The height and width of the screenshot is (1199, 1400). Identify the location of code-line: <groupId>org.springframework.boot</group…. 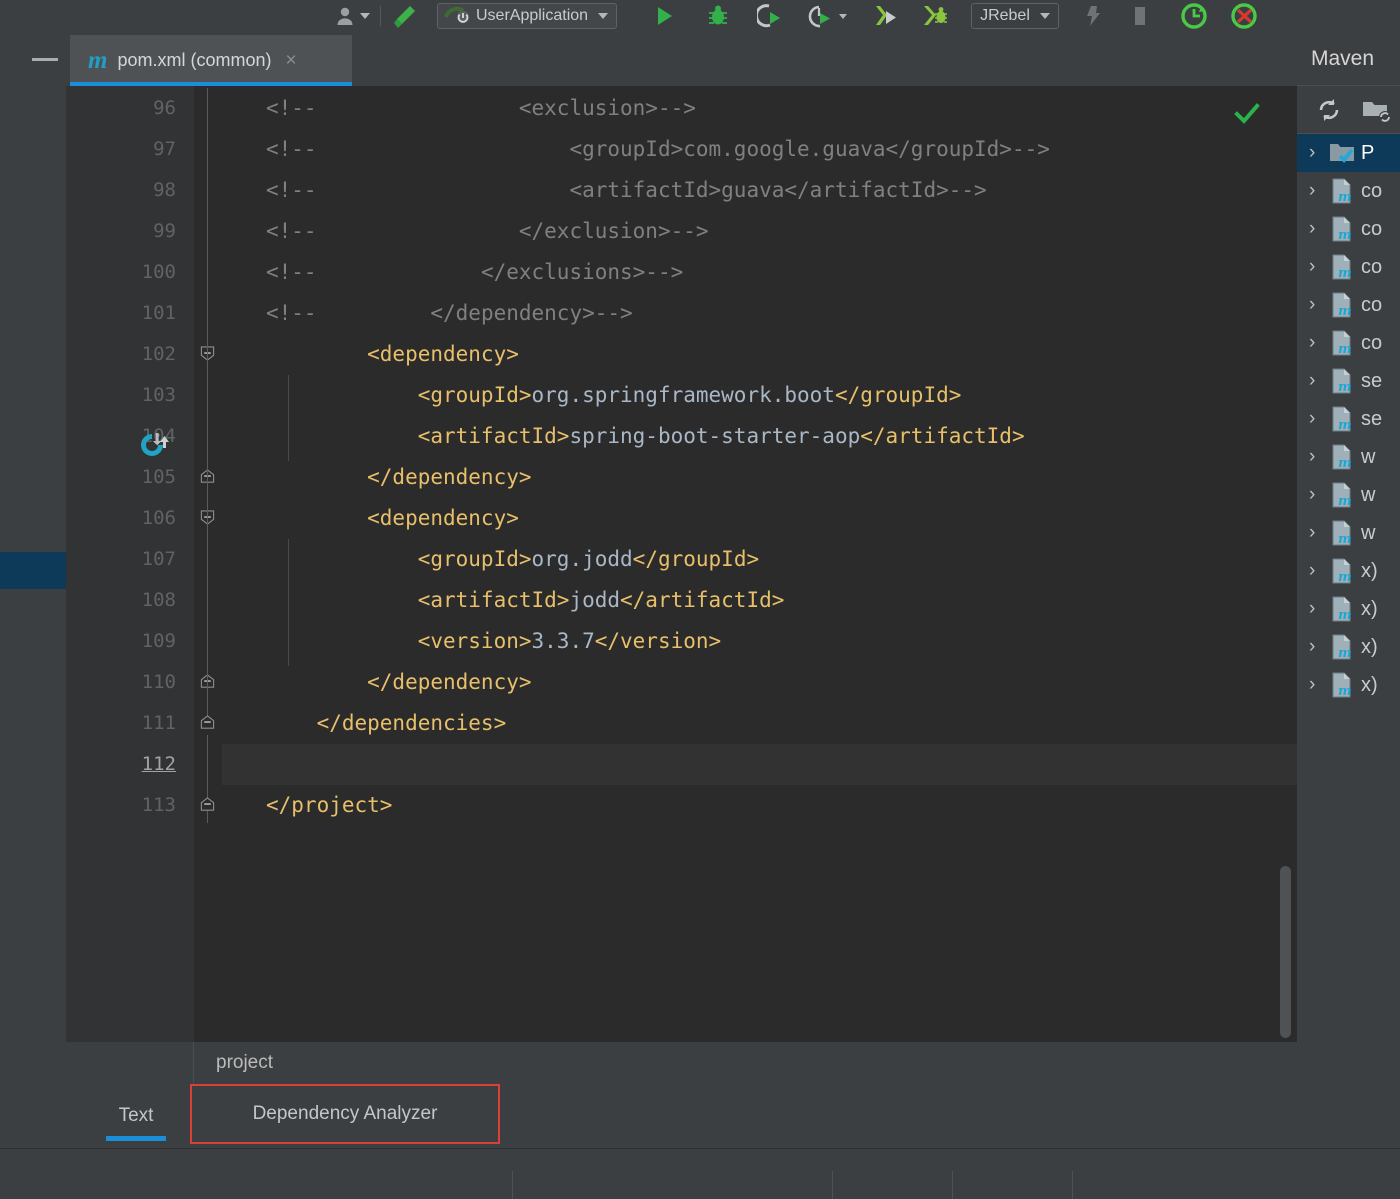
(759, 395).